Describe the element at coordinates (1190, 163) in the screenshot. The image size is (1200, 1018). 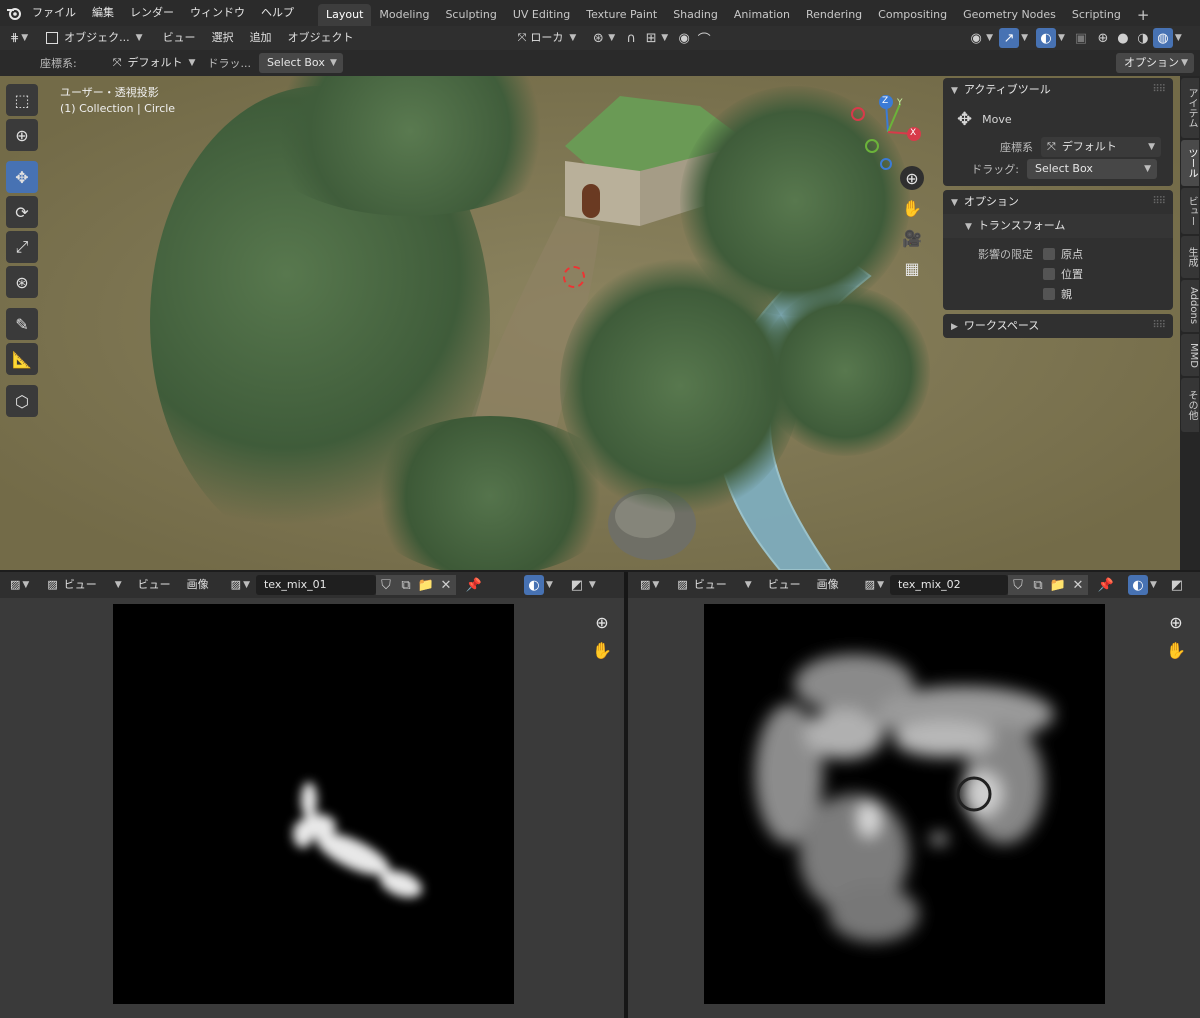
I see `tab-tool: ツール` at that location.